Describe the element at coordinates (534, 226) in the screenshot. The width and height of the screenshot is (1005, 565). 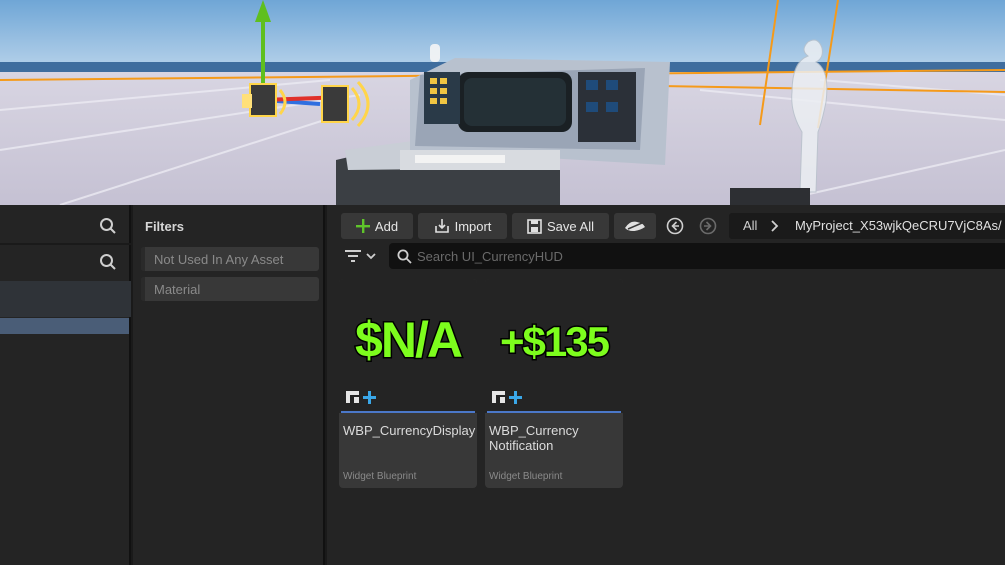
I see `save-icon` at that location.